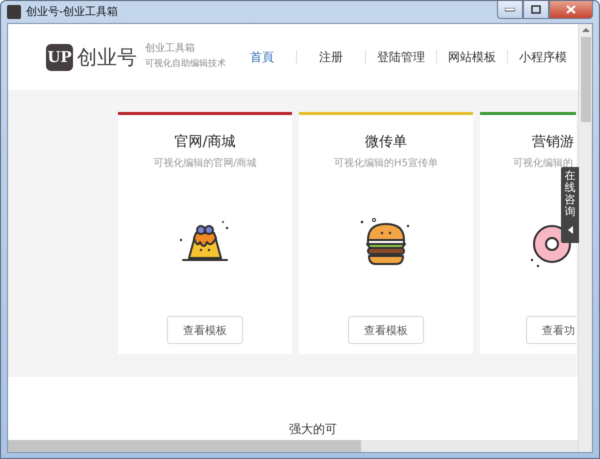 The height and width of the screenshot is (459, 600). Describe the element at coordinates (205, 163) in the screenshot. I see `card-subtitle: 可视化编辑的官网/商城` at that location.